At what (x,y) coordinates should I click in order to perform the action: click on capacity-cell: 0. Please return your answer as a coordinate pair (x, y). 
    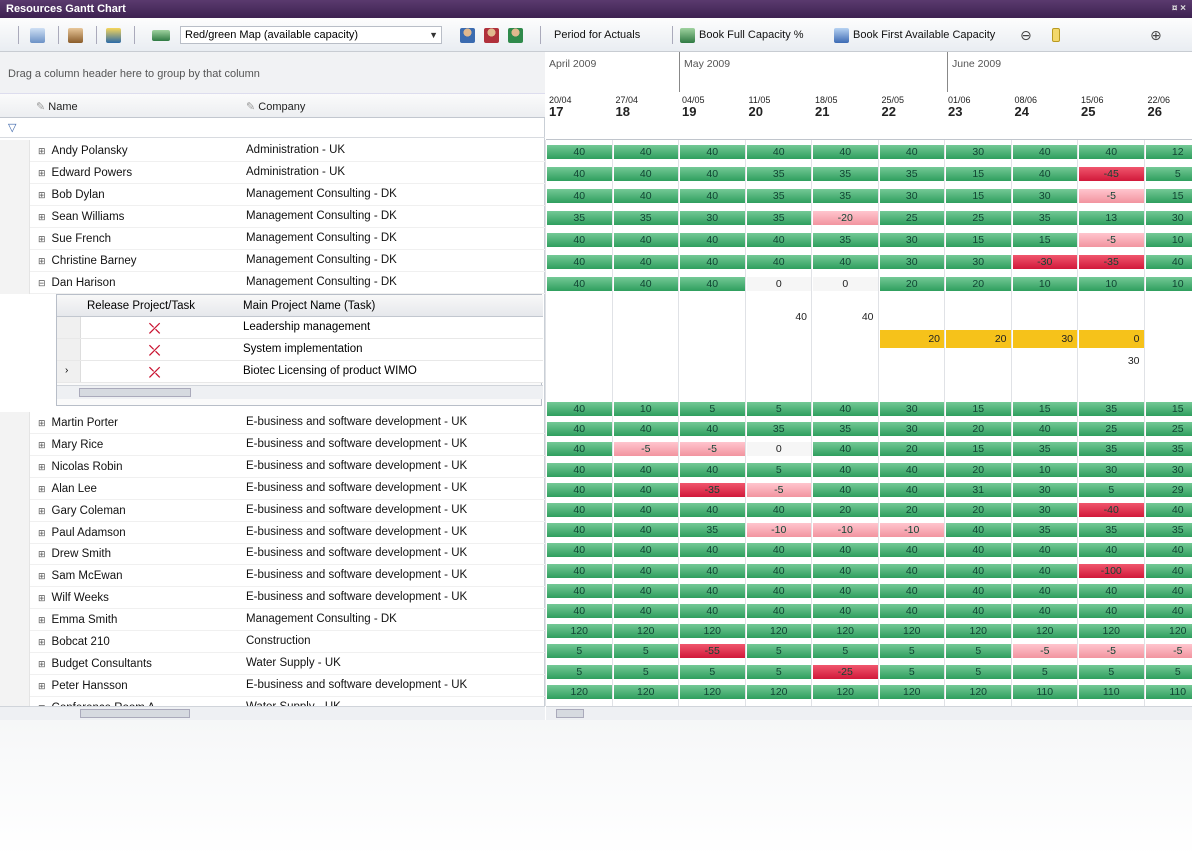
    Looking at the image, I should click on (778, 284).